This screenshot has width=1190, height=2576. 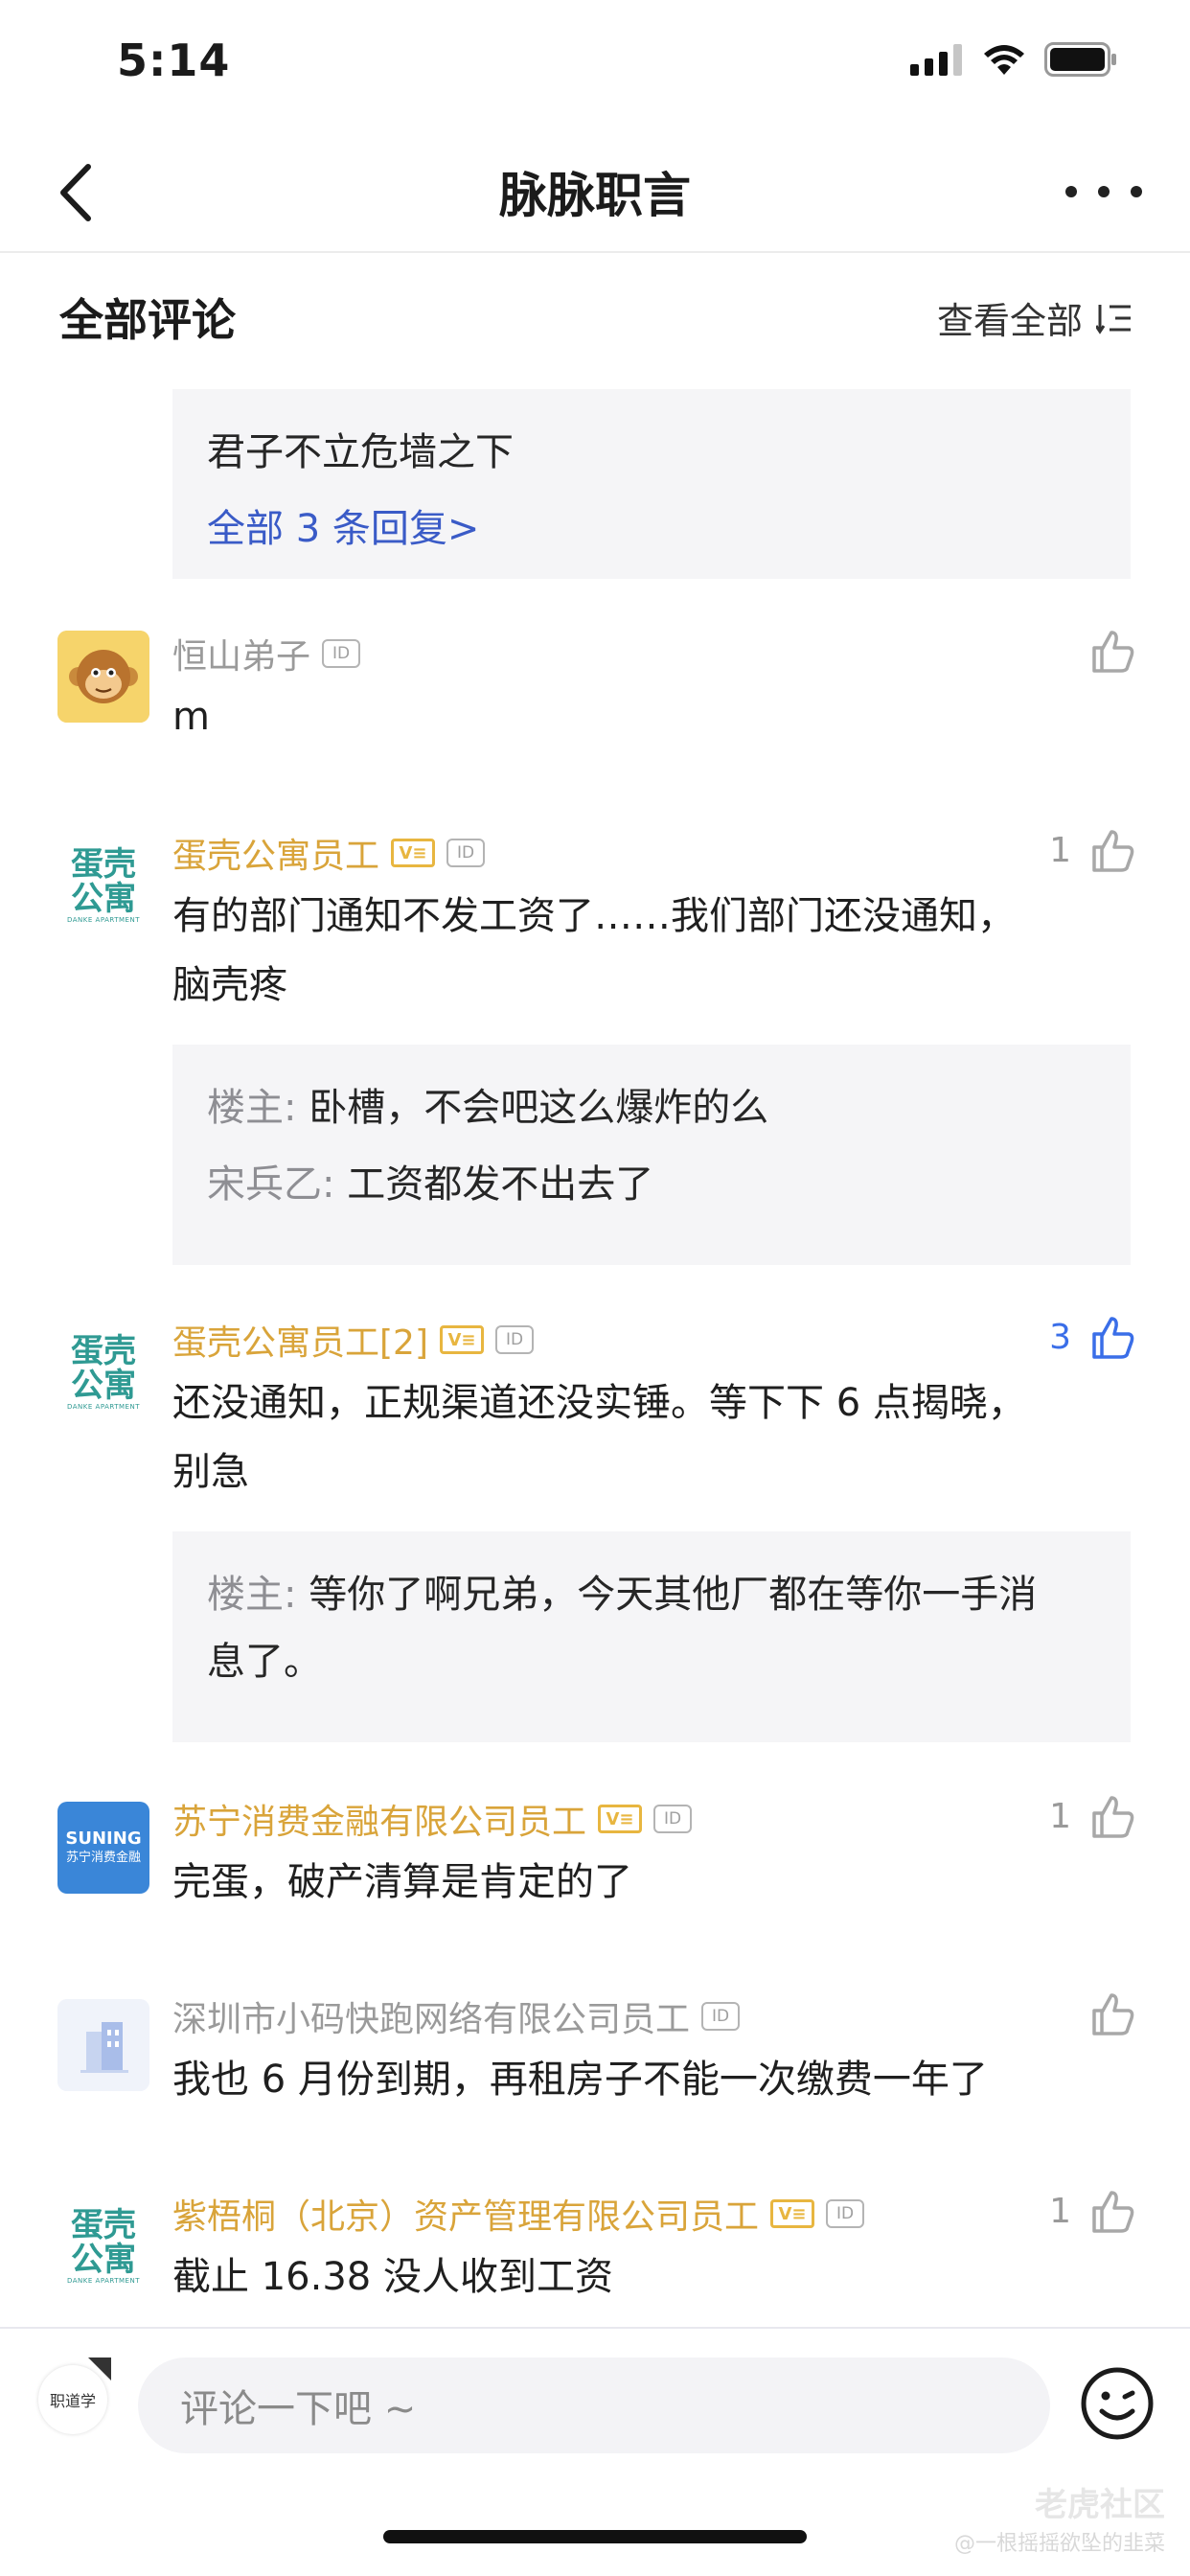 I want to click on status-time: 5:14, so click(x=174, y=60).